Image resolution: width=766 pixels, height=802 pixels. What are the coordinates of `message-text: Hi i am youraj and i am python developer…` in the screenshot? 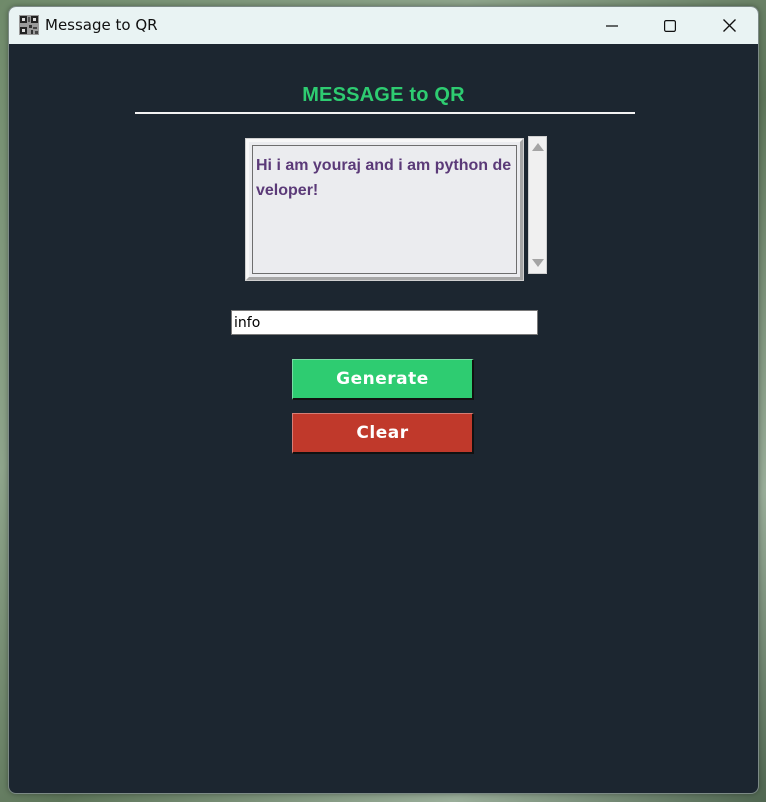 It's located at (384, 209).